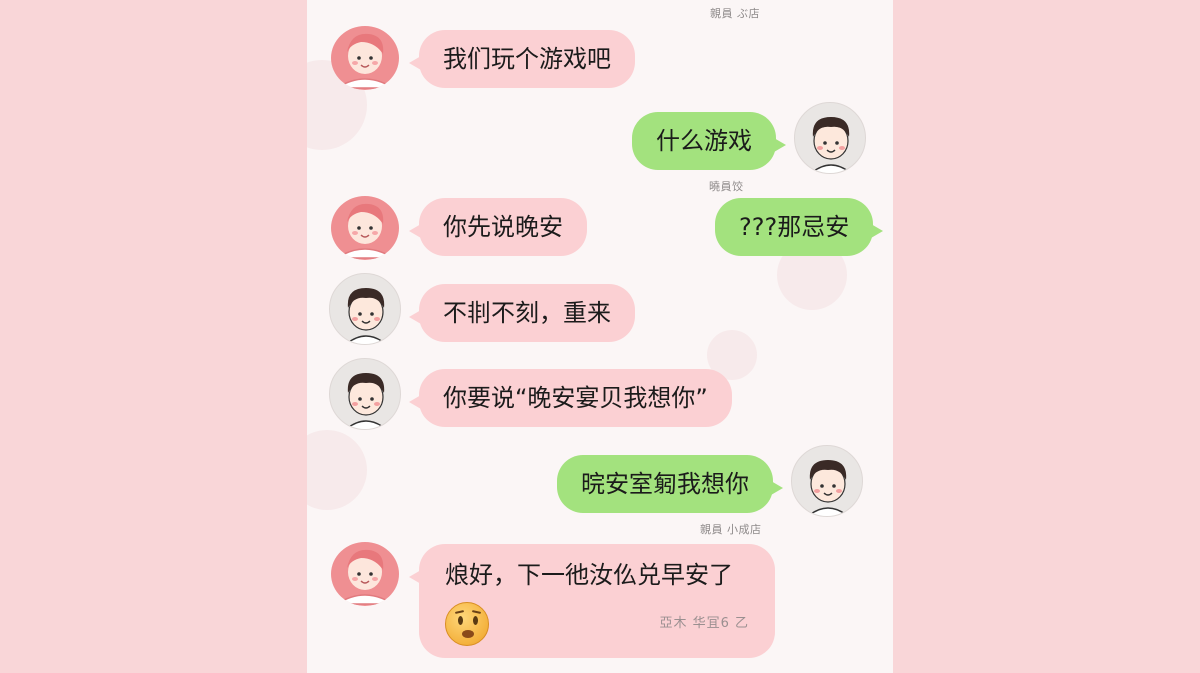 The height and width of the screenshot is (673, 1200). What do you see at coordinates (570, 398) in the screenshot?
I see `message-bubble: 你要说“晚安宴贝我想你”` at bounding box center [570, 398].